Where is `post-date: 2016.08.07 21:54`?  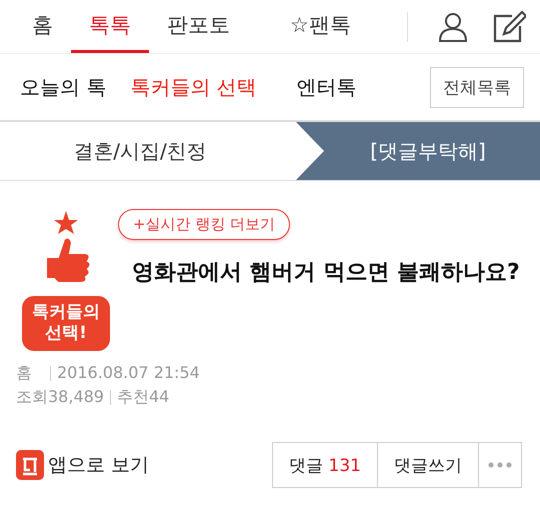 post-date: 2016.08.07 21:54 is located at coordinates (128, 372).